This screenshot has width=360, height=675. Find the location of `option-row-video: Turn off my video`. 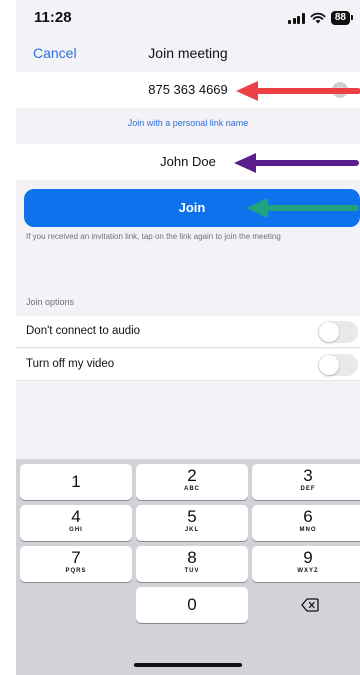

option-row-video: Turn off my video is located at coordinates (188, 365).